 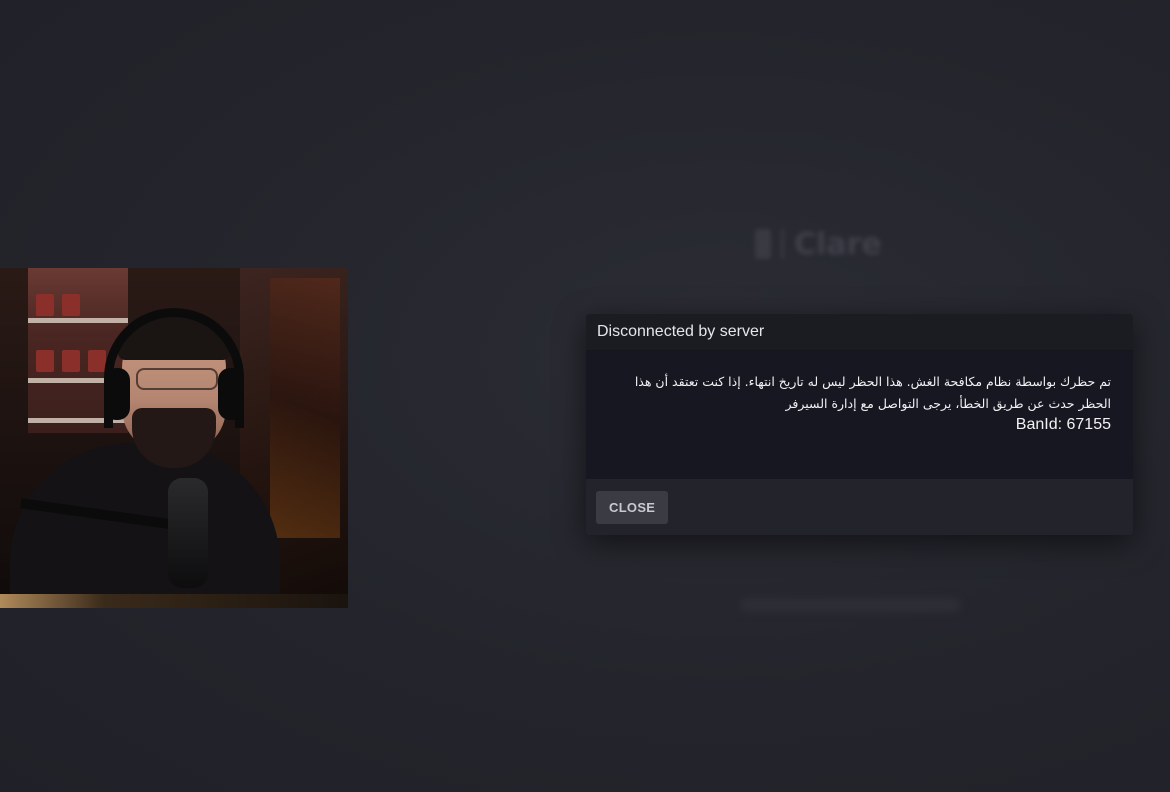 What do you see at coordinates (78, 320) in the screenshot?
I see `webcam-shelf-line` at bounding box center [78, 320].